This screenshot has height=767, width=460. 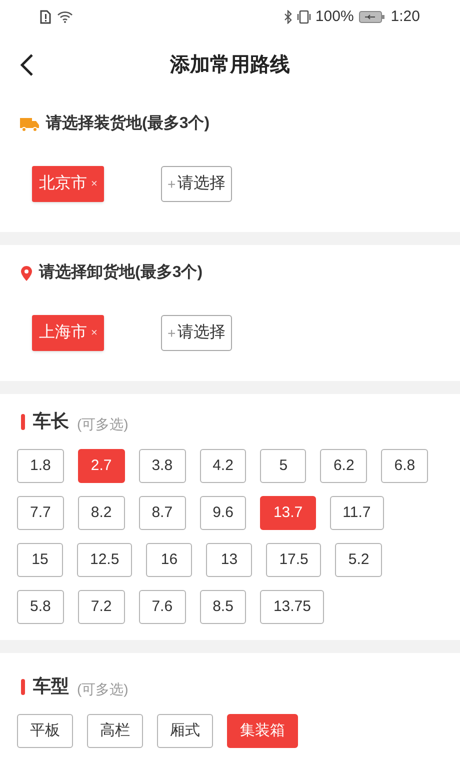 I want to click on option-chip: 平板, so click(x=45, y=731).